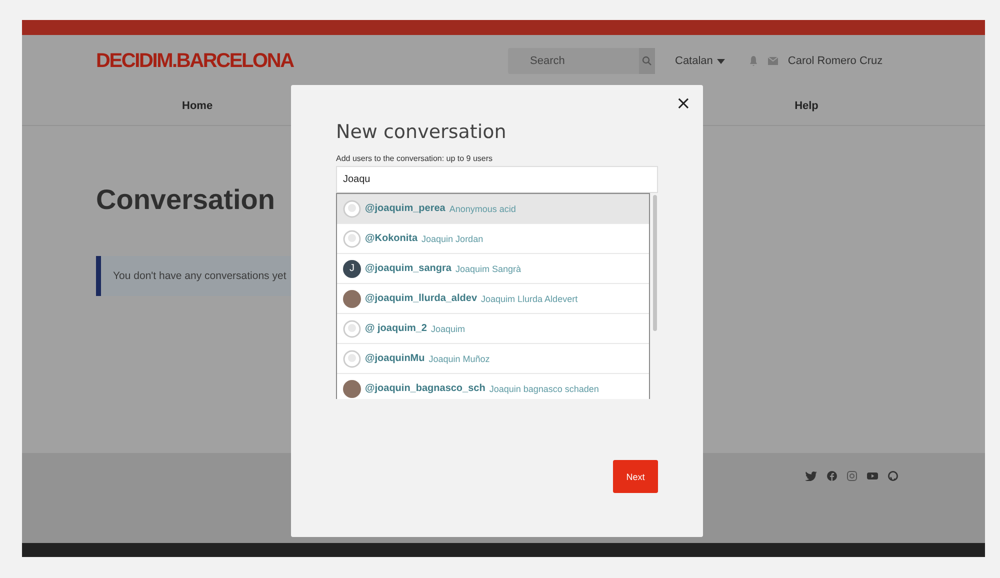 Image resolution: width=1000 pixels, height=578 pixels. Describe the element at coordinates (655, 263) in the screenshot. I see `scrollbar-thumb` at that location.